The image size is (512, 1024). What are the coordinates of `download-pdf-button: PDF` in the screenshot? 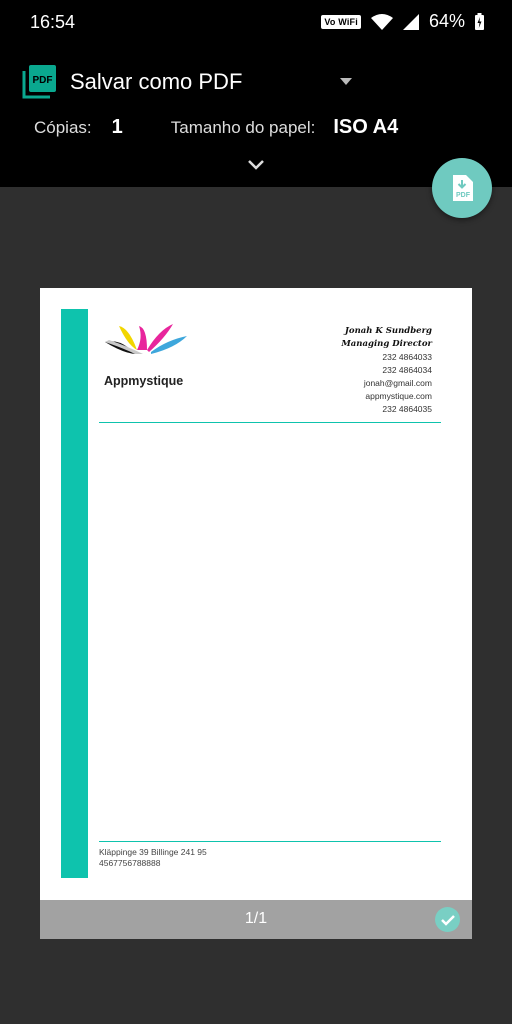 It's located at (462, 188).